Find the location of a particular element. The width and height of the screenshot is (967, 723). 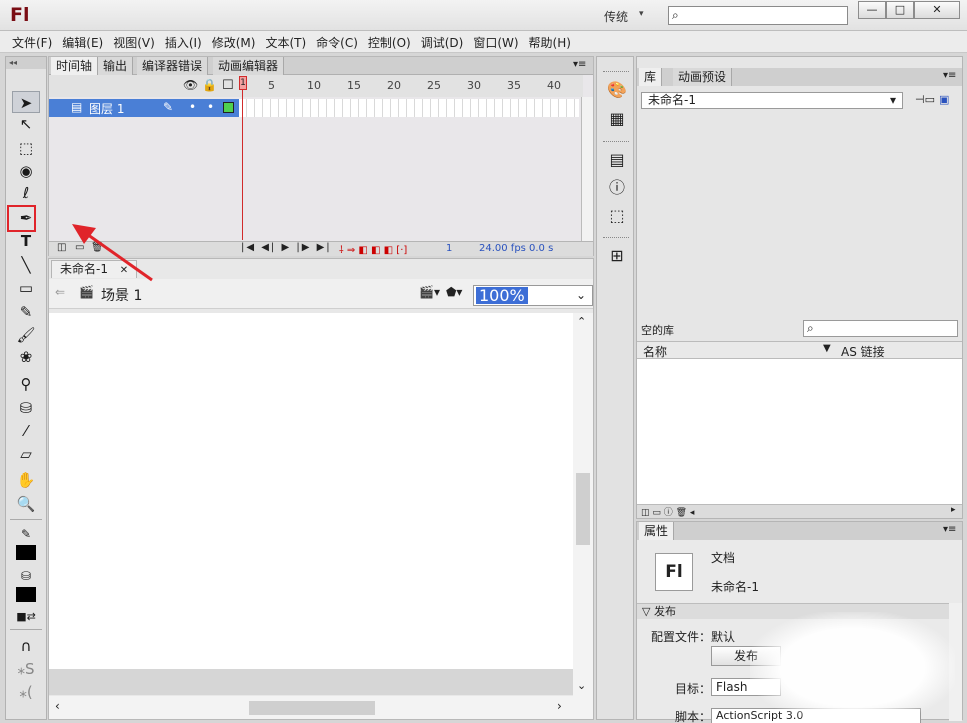

tab-timeline: 时间轴 is located at coordinates (75, 66).